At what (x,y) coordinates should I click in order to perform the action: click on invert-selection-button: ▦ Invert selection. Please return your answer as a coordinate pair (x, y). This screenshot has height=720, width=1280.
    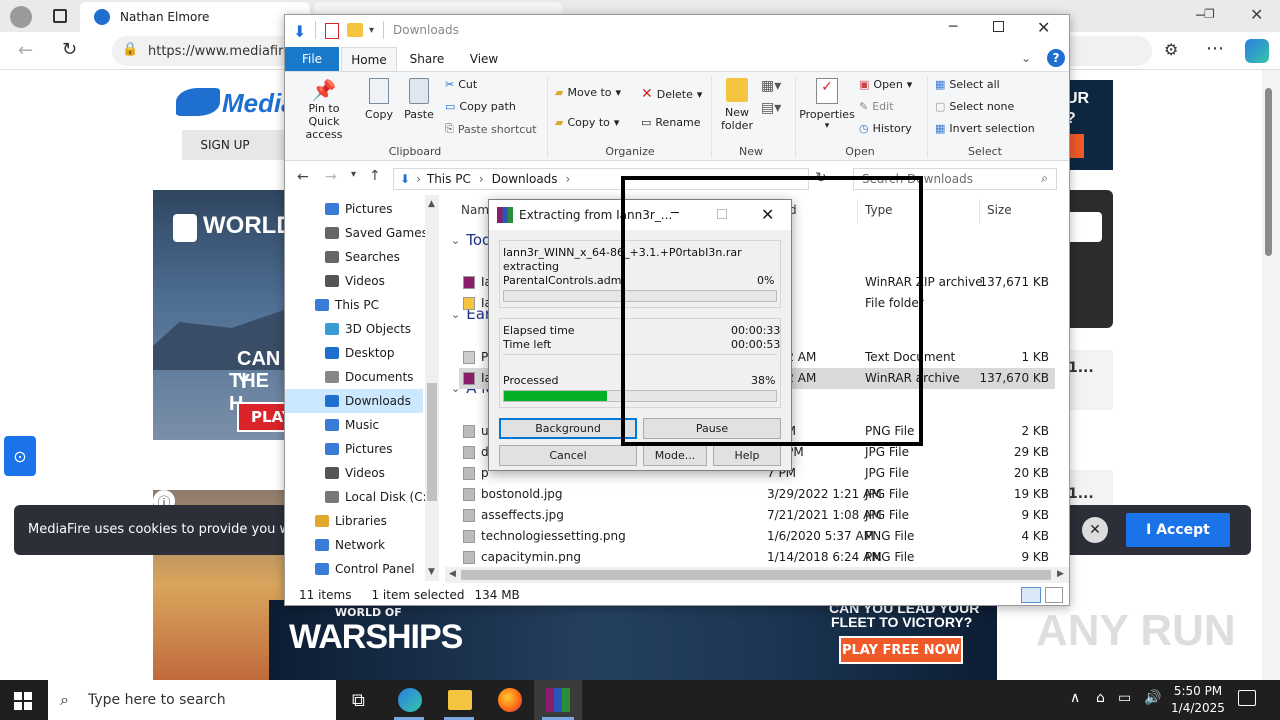
    Looking at the image, I should click on (985, 128).